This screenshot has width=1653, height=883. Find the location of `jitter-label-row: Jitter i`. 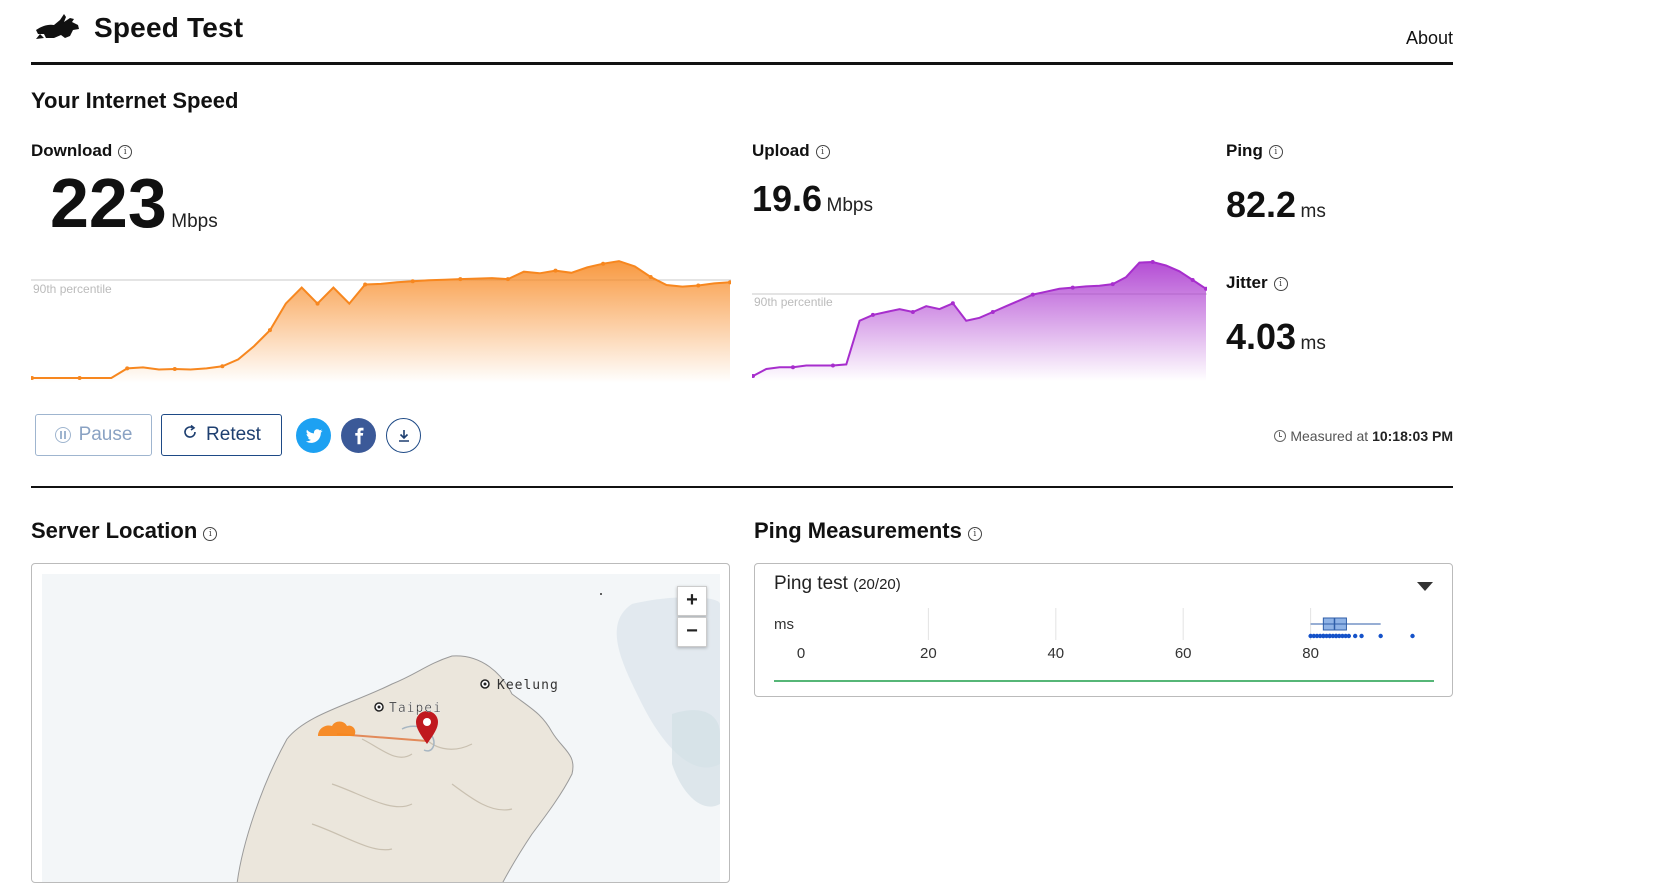

jitter-label-row: Jitter i is located at coordinates (1257, 283).